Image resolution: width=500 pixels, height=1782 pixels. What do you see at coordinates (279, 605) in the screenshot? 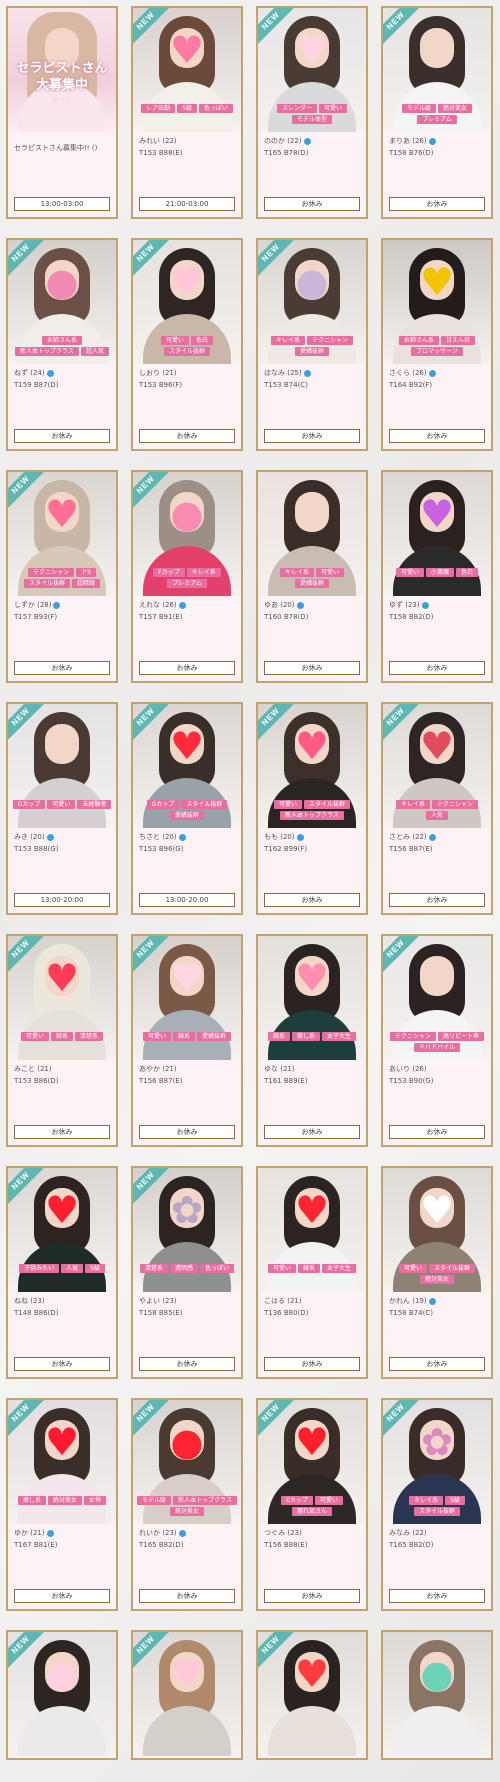
I see `therapist-name: ゆあ (20)` at bounding box center [279, 605].